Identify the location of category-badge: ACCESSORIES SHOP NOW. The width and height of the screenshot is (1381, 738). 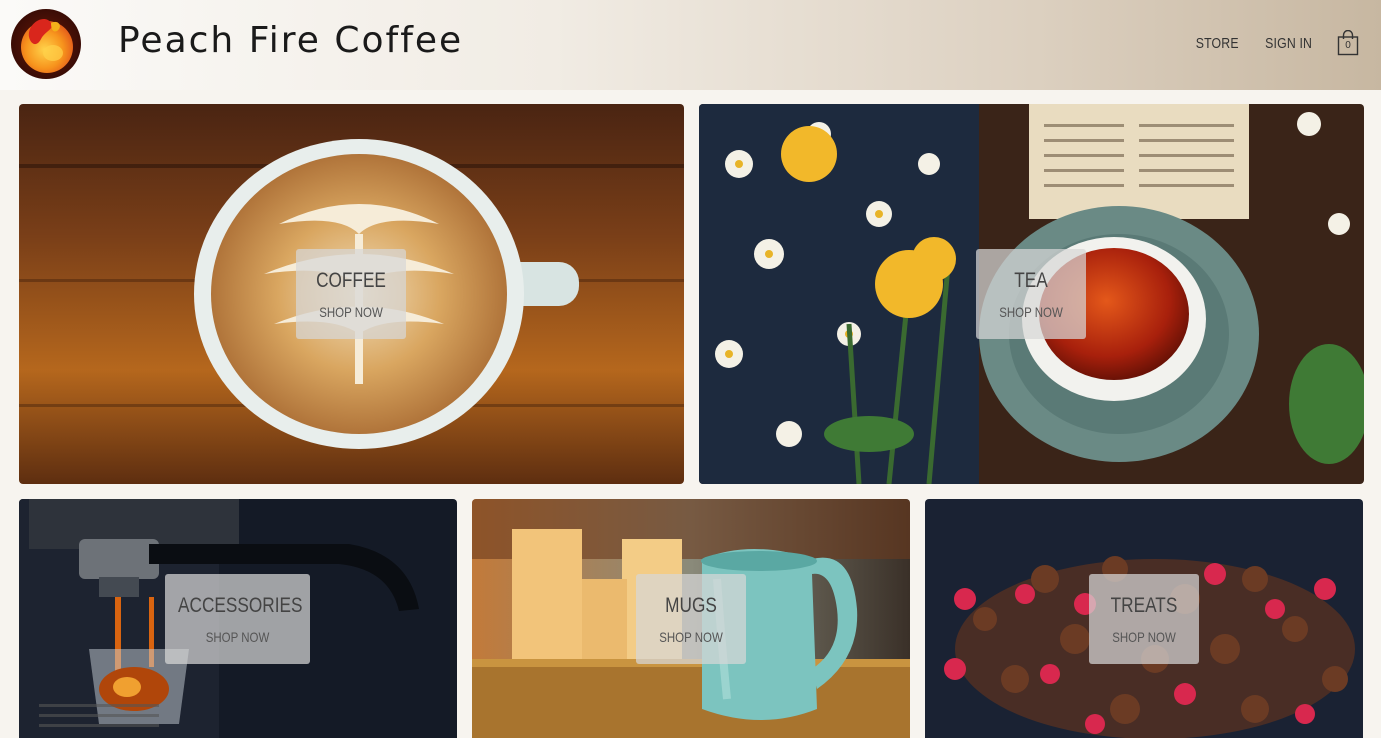
(237, 619).